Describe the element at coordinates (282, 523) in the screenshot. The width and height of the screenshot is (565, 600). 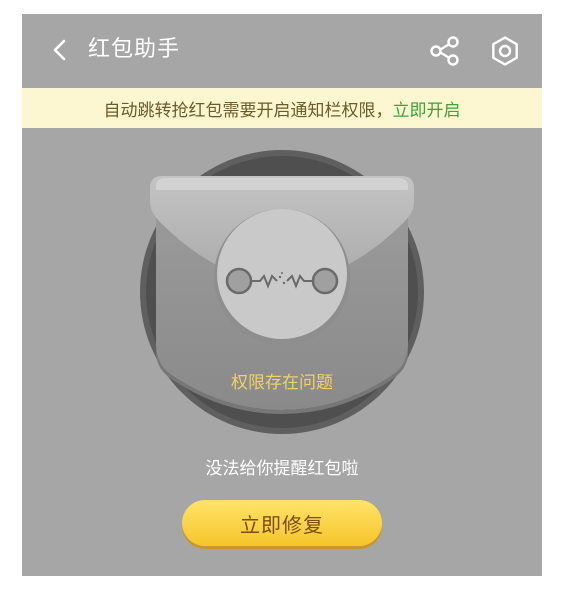
I see `fix-now-button: 立即修复` at that location.